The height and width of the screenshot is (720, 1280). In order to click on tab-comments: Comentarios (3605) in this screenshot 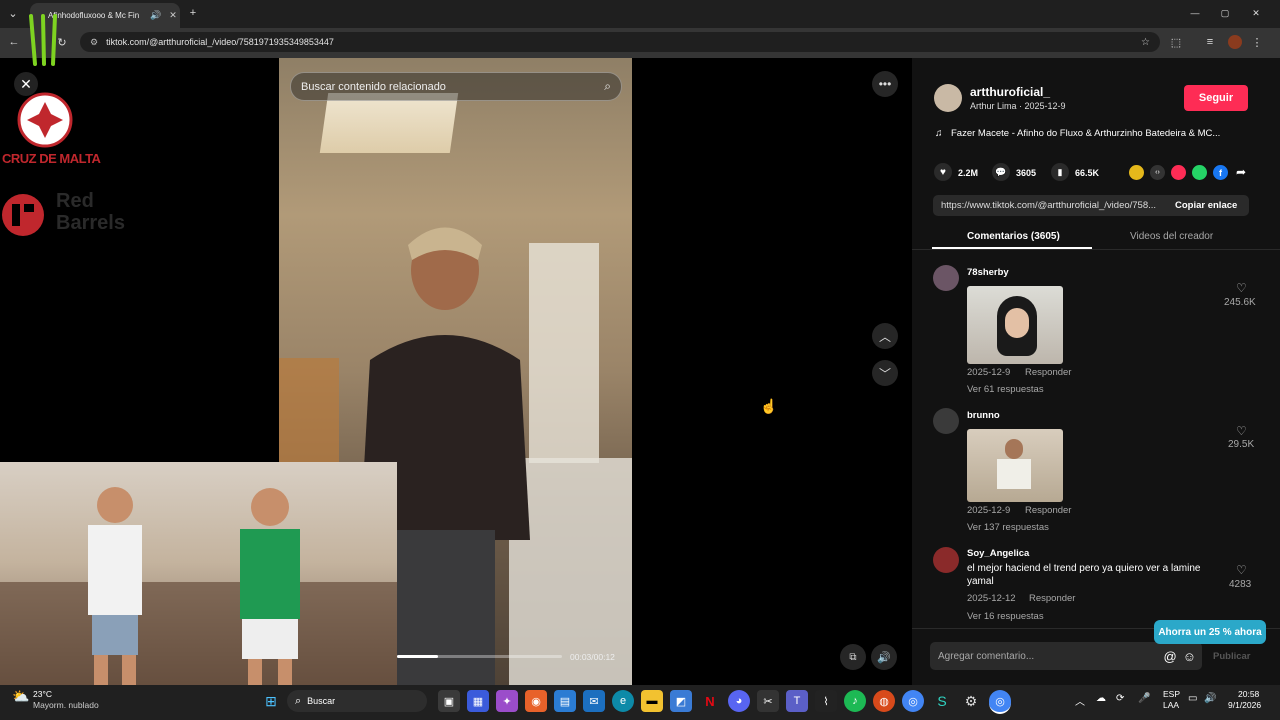, I will do `click(1013, 236)`.